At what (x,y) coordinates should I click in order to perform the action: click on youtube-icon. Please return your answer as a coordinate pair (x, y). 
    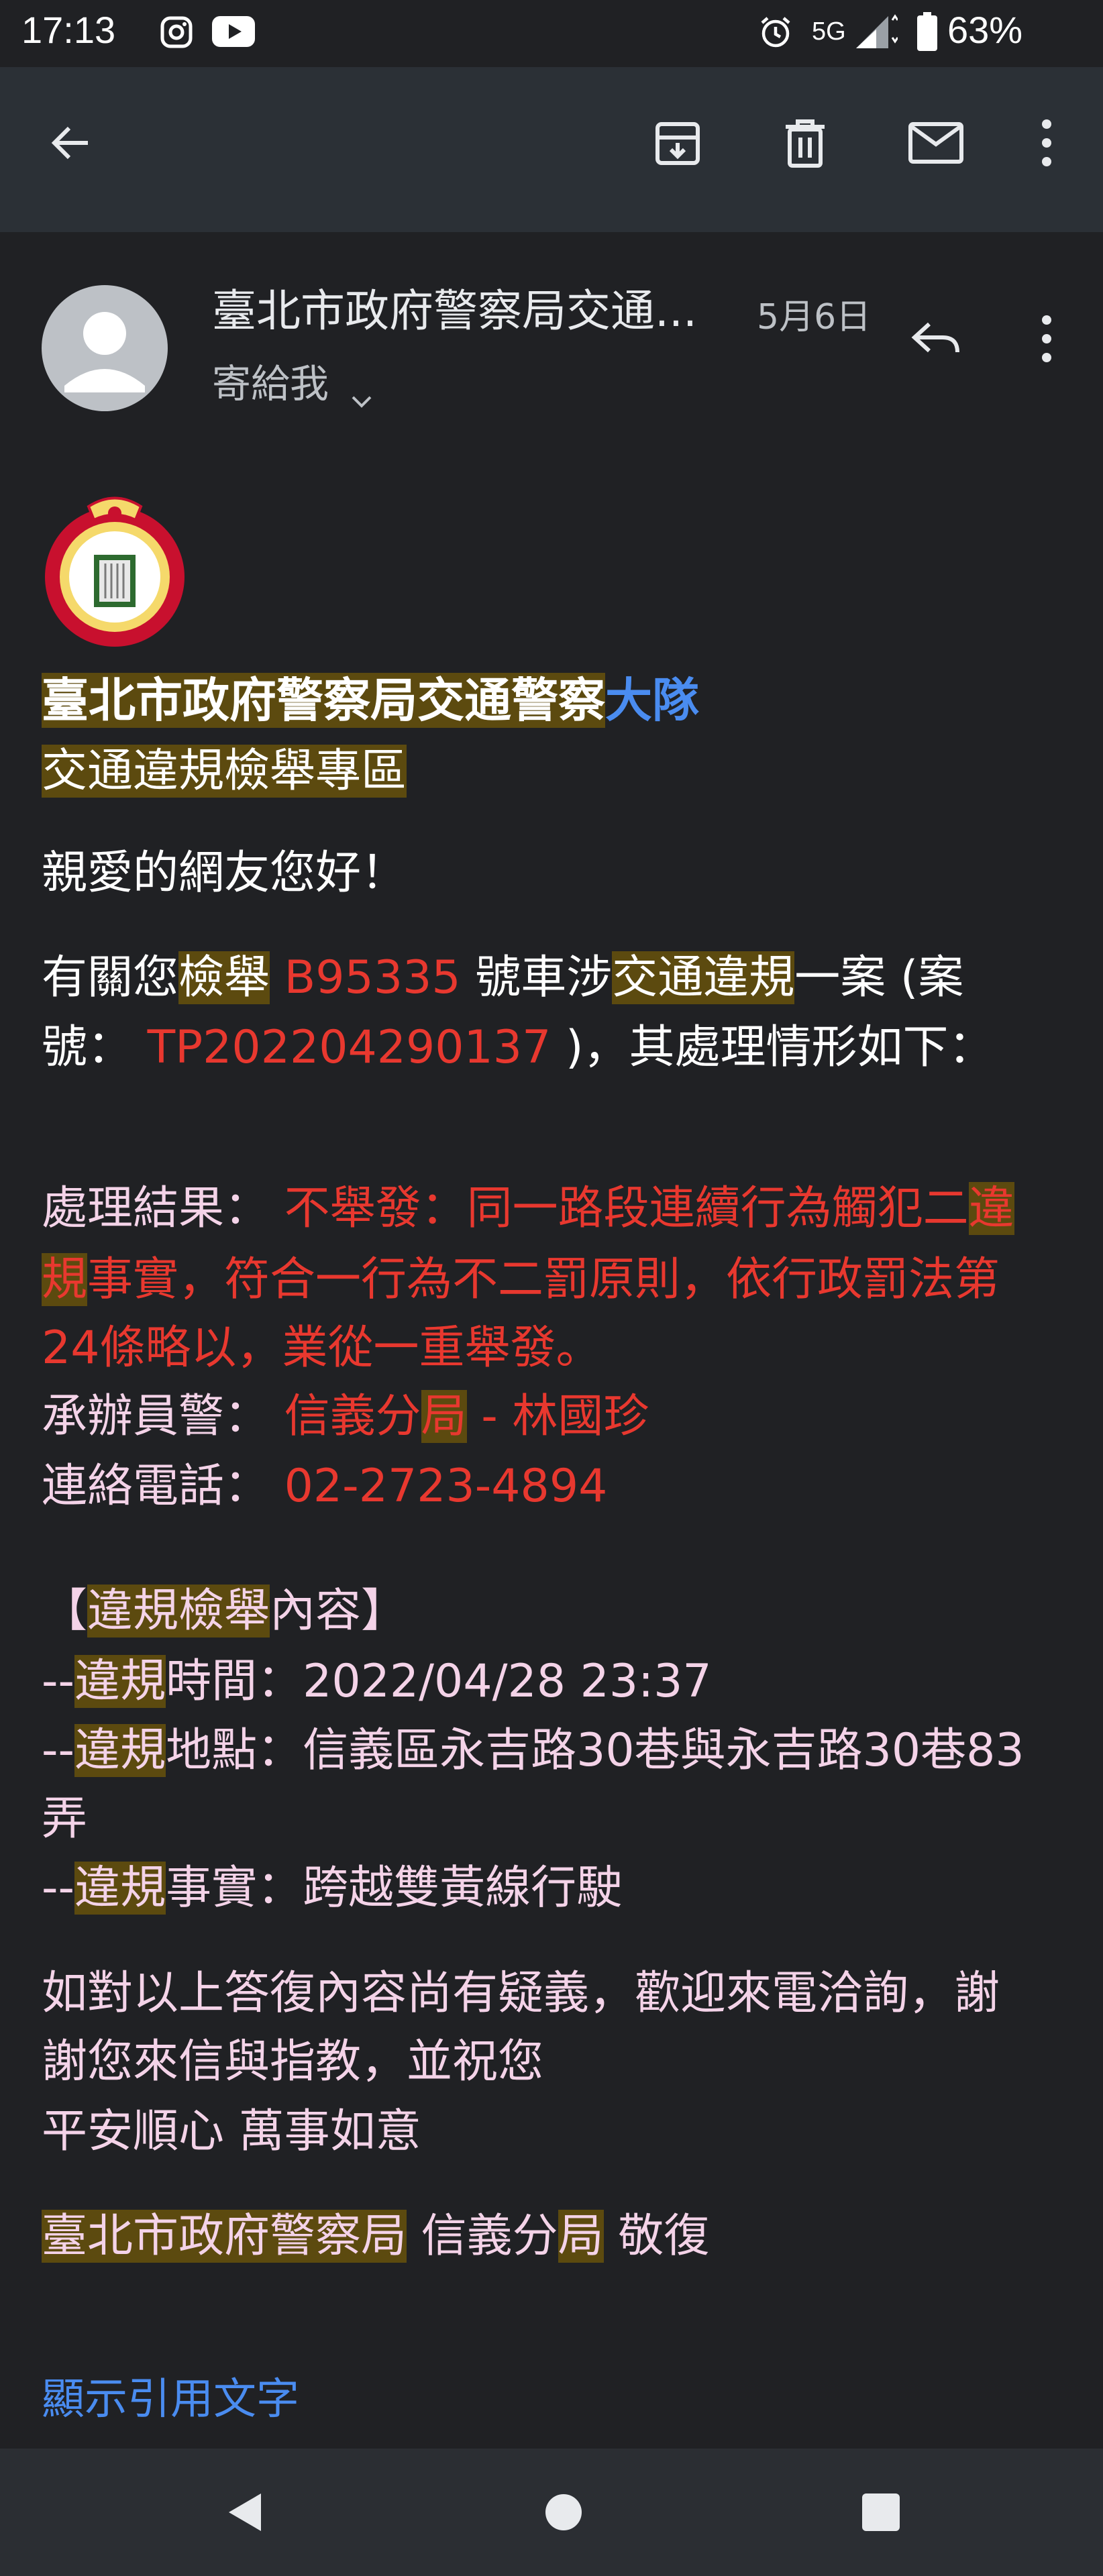
    Looking at the image, I should click on (234, 31).